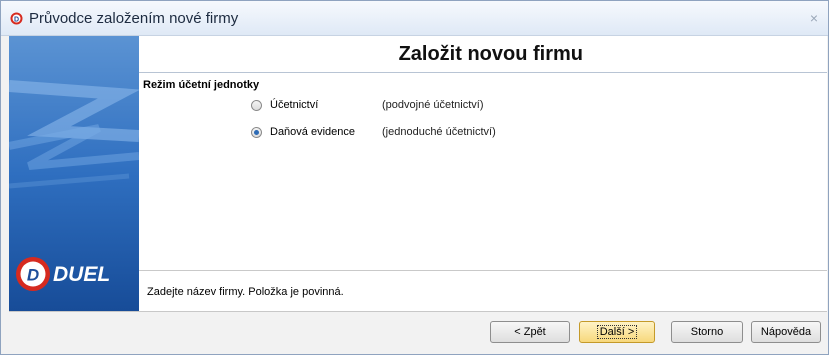  I want to click on cancel-button: Storno, so click(707, 332).